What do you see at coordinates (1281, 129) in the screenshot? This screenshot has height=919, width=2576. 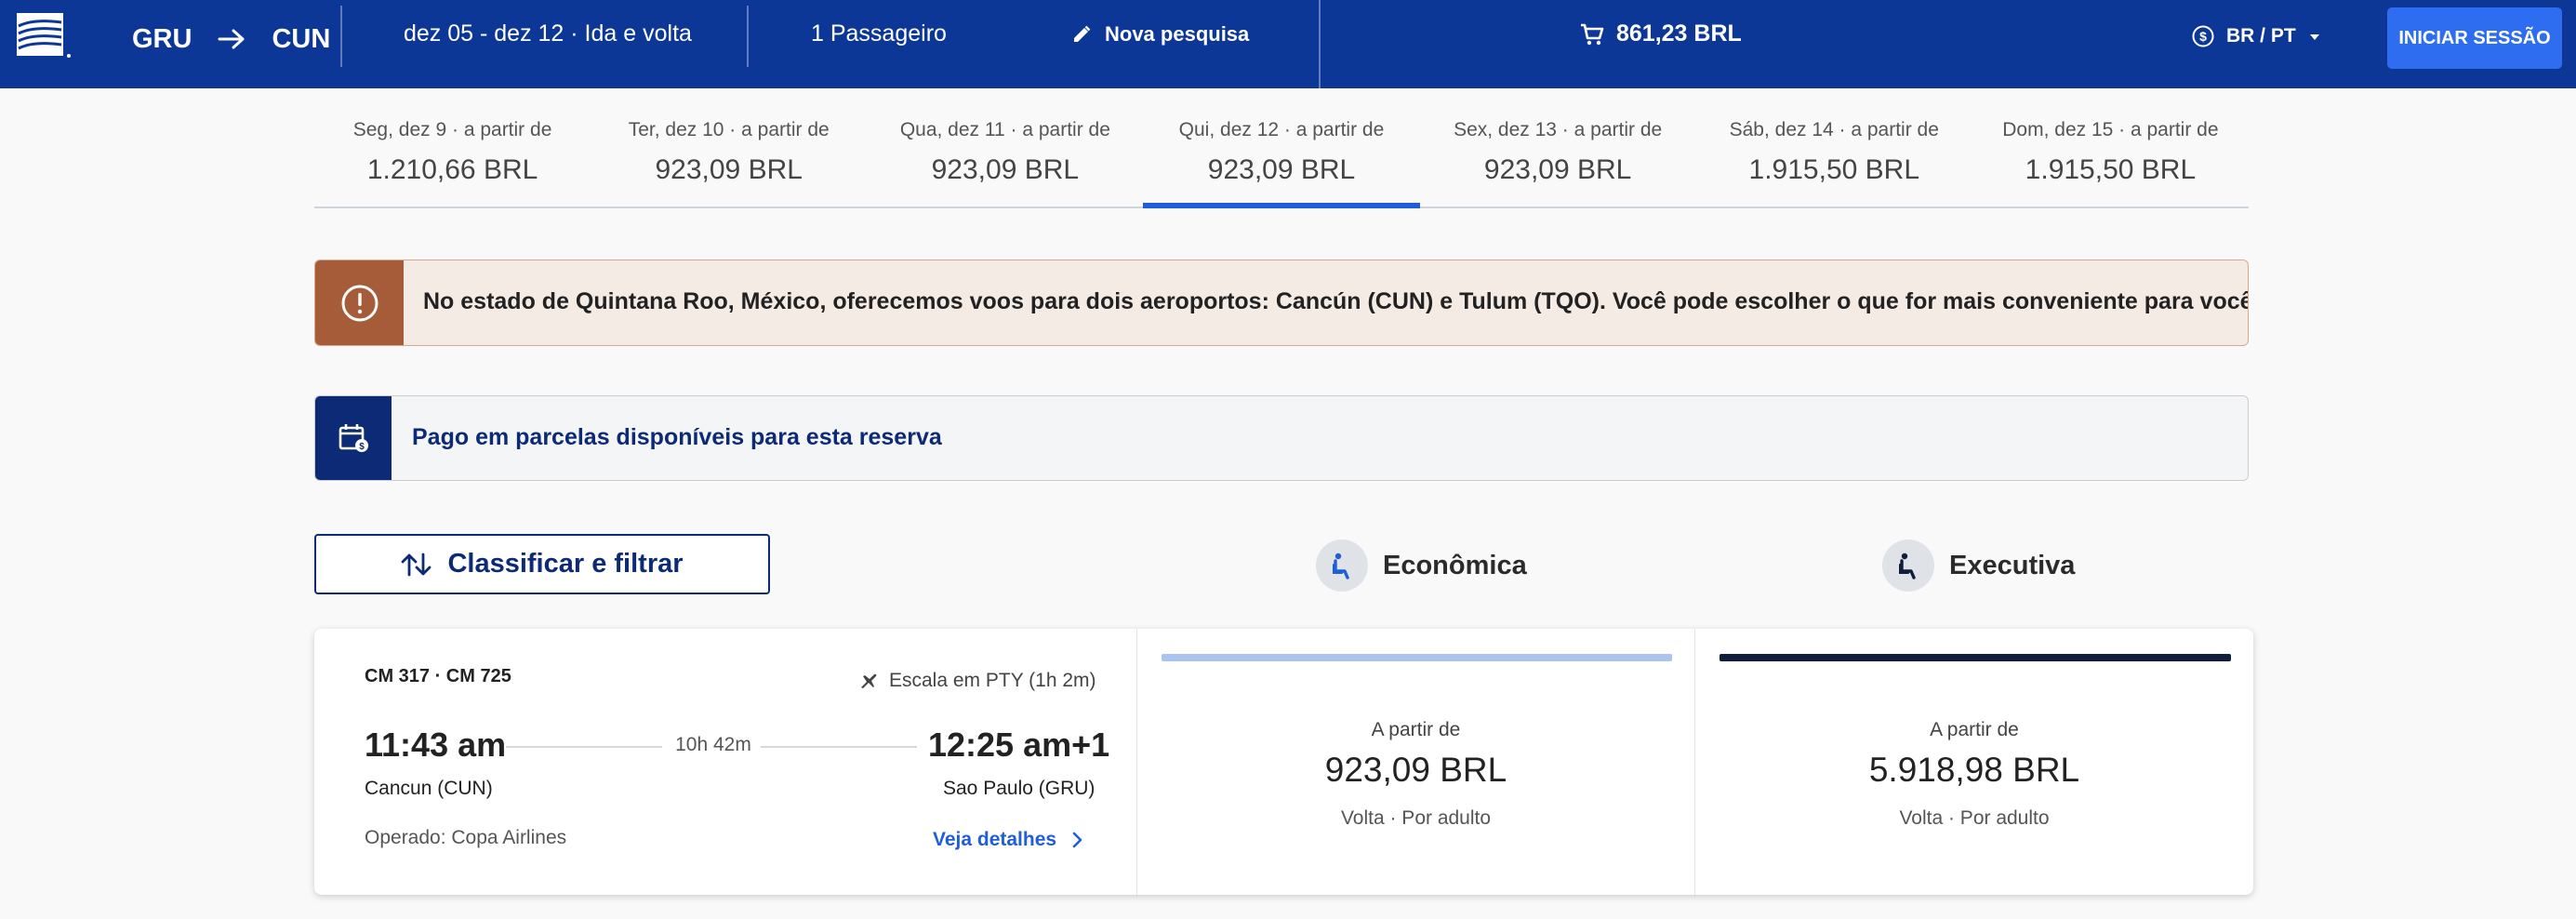 I see `date-tab-label: Qui, dez 12 · a partir de` at bounding box center [1281, 129].